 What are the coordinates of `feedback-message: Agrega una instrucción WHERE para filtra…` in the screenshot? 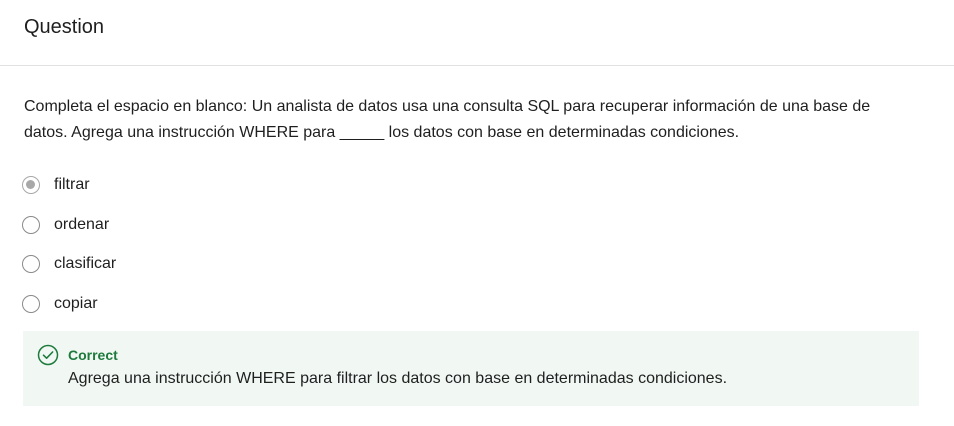 It's located at (398, 378).